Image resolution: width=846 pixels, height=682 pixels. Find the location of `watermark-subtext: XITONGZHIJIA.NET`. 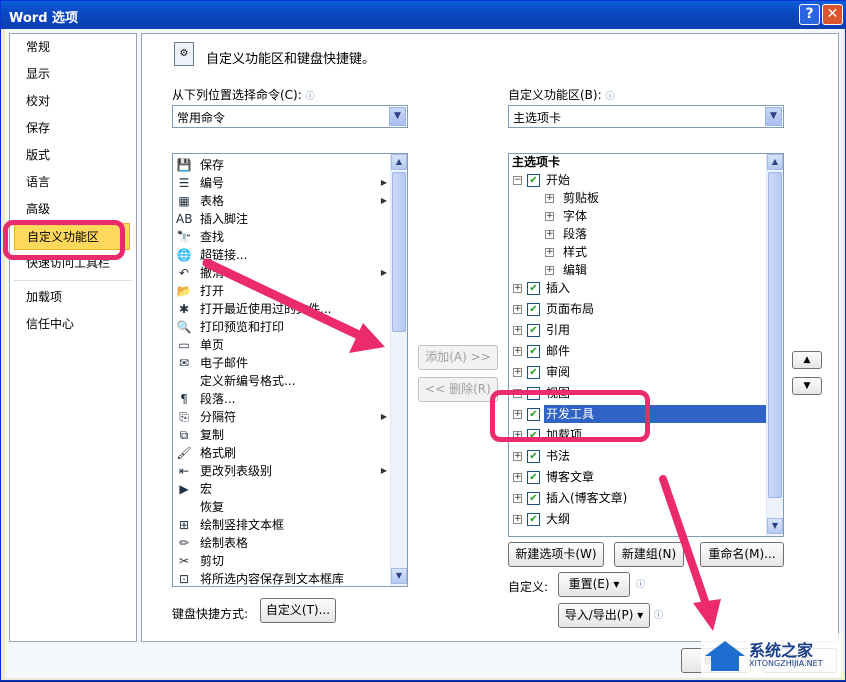

watermark-subtext: XITONGZHIJIA.NET is located at coordinates (786, 663).